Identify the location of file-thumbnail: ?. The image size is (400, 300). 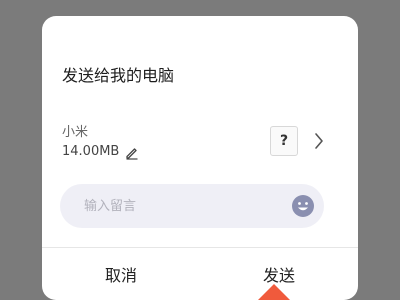
(284, 141).